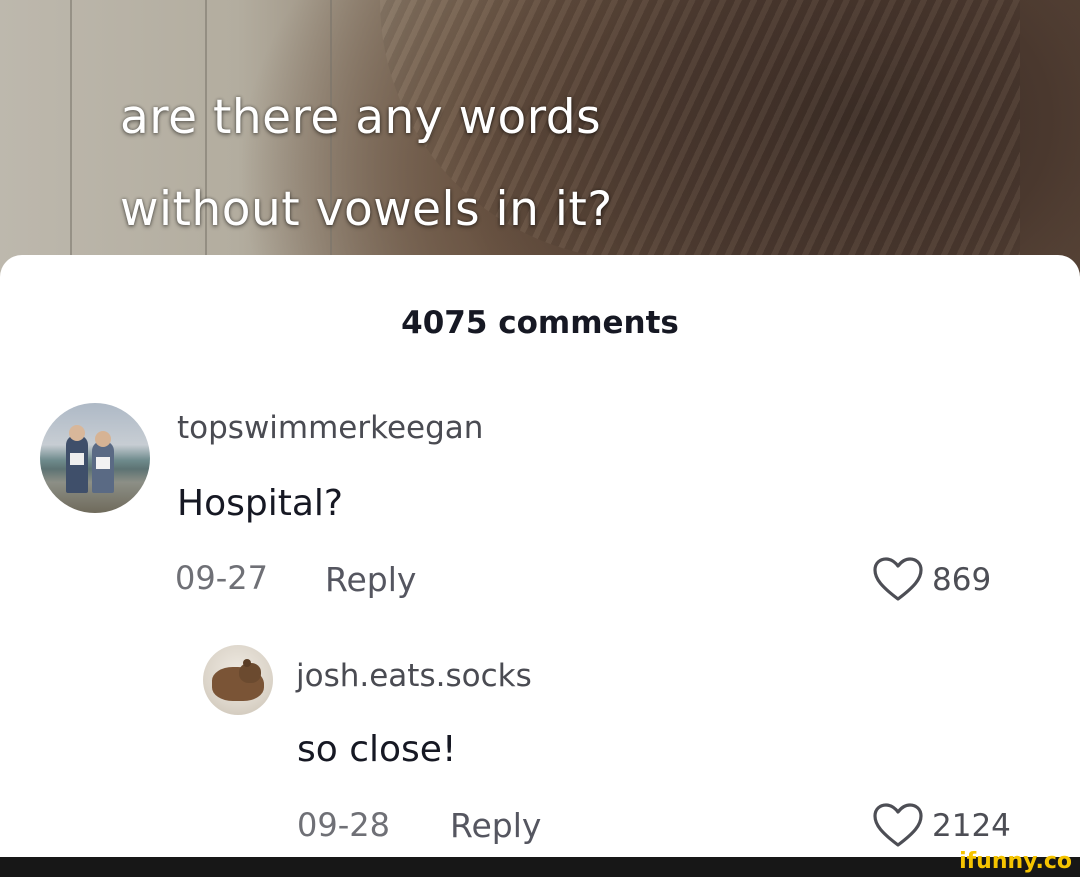 The width and height of the screenshot is (1080, 877). I want to click on watermark-bar: ifunny.co, so click(540, 863).